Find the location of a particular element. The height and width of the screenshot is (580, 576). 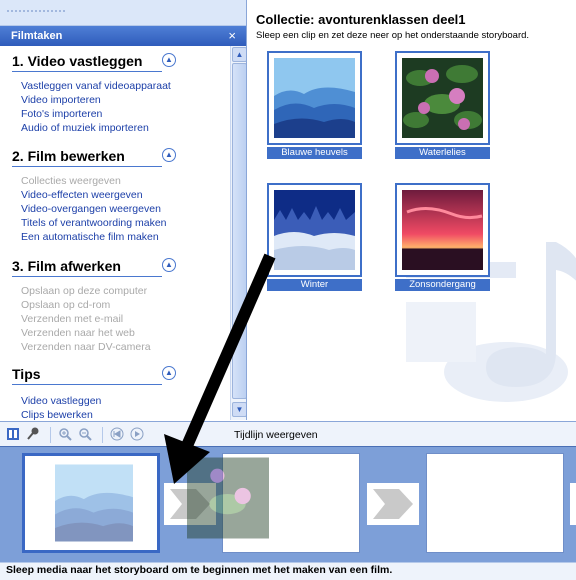

play-icon is located at coordinates (137, 434).